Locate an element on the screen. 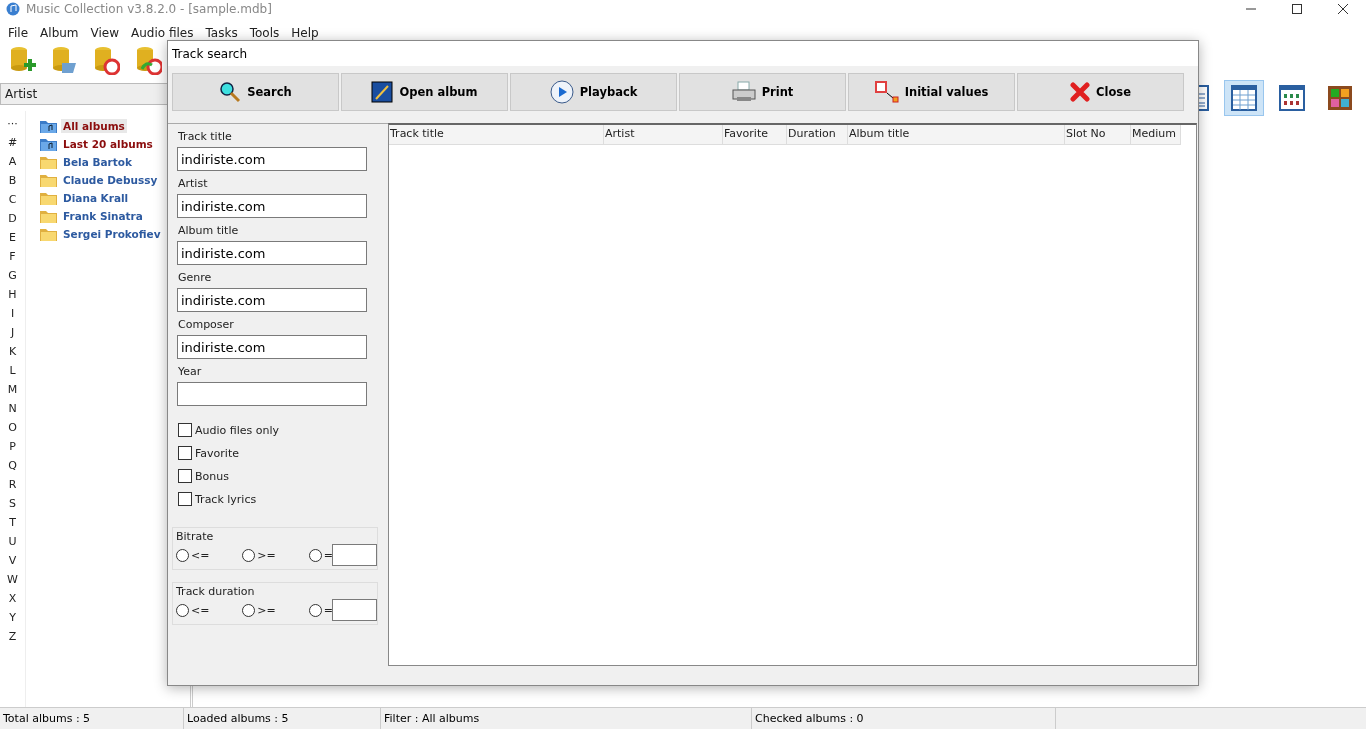  index-letter: T is located at coordinates (12, 525).